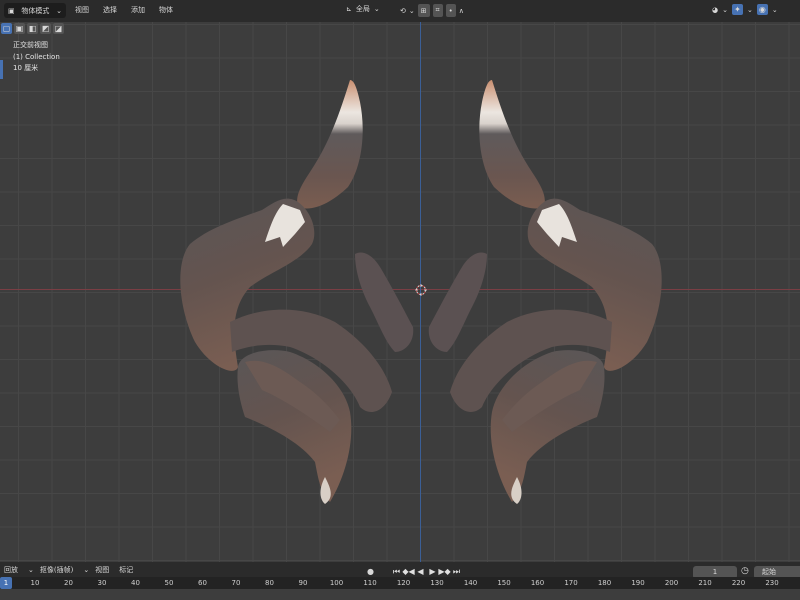  I want to click on 3d-cursor-icon, so click(421, 290).